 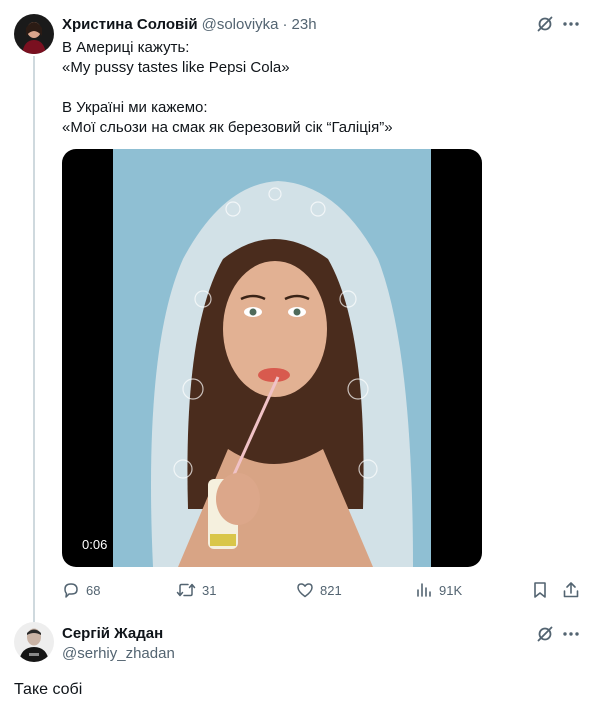 I want to click on tweet-actions: 68 31 821 91K, so click(x=323, y=590).